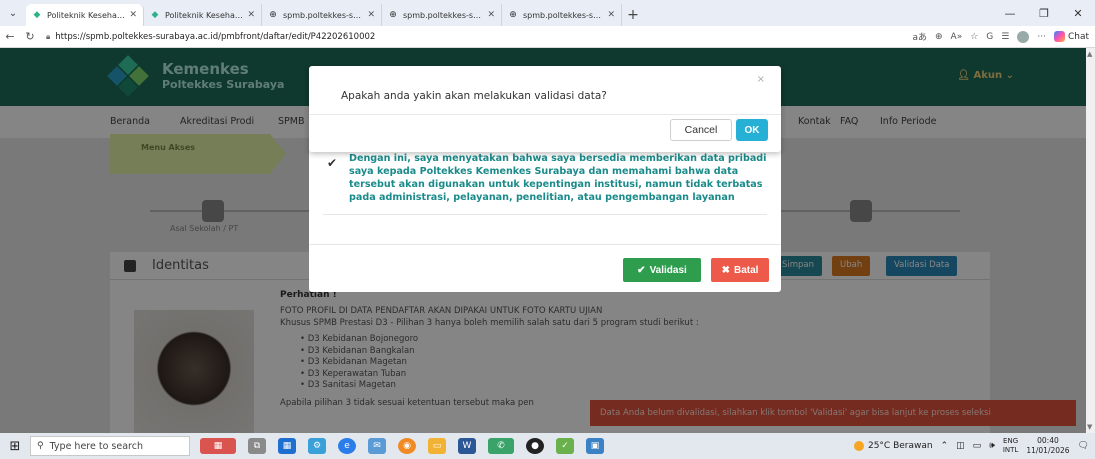  What do you see at coordinates (562, 15) in the screenshot?
I see `browser-tab-5: ⊕ spmb.poltekkes-surabaya.ac.id/pm ✕` at bounding box center [562, 15].